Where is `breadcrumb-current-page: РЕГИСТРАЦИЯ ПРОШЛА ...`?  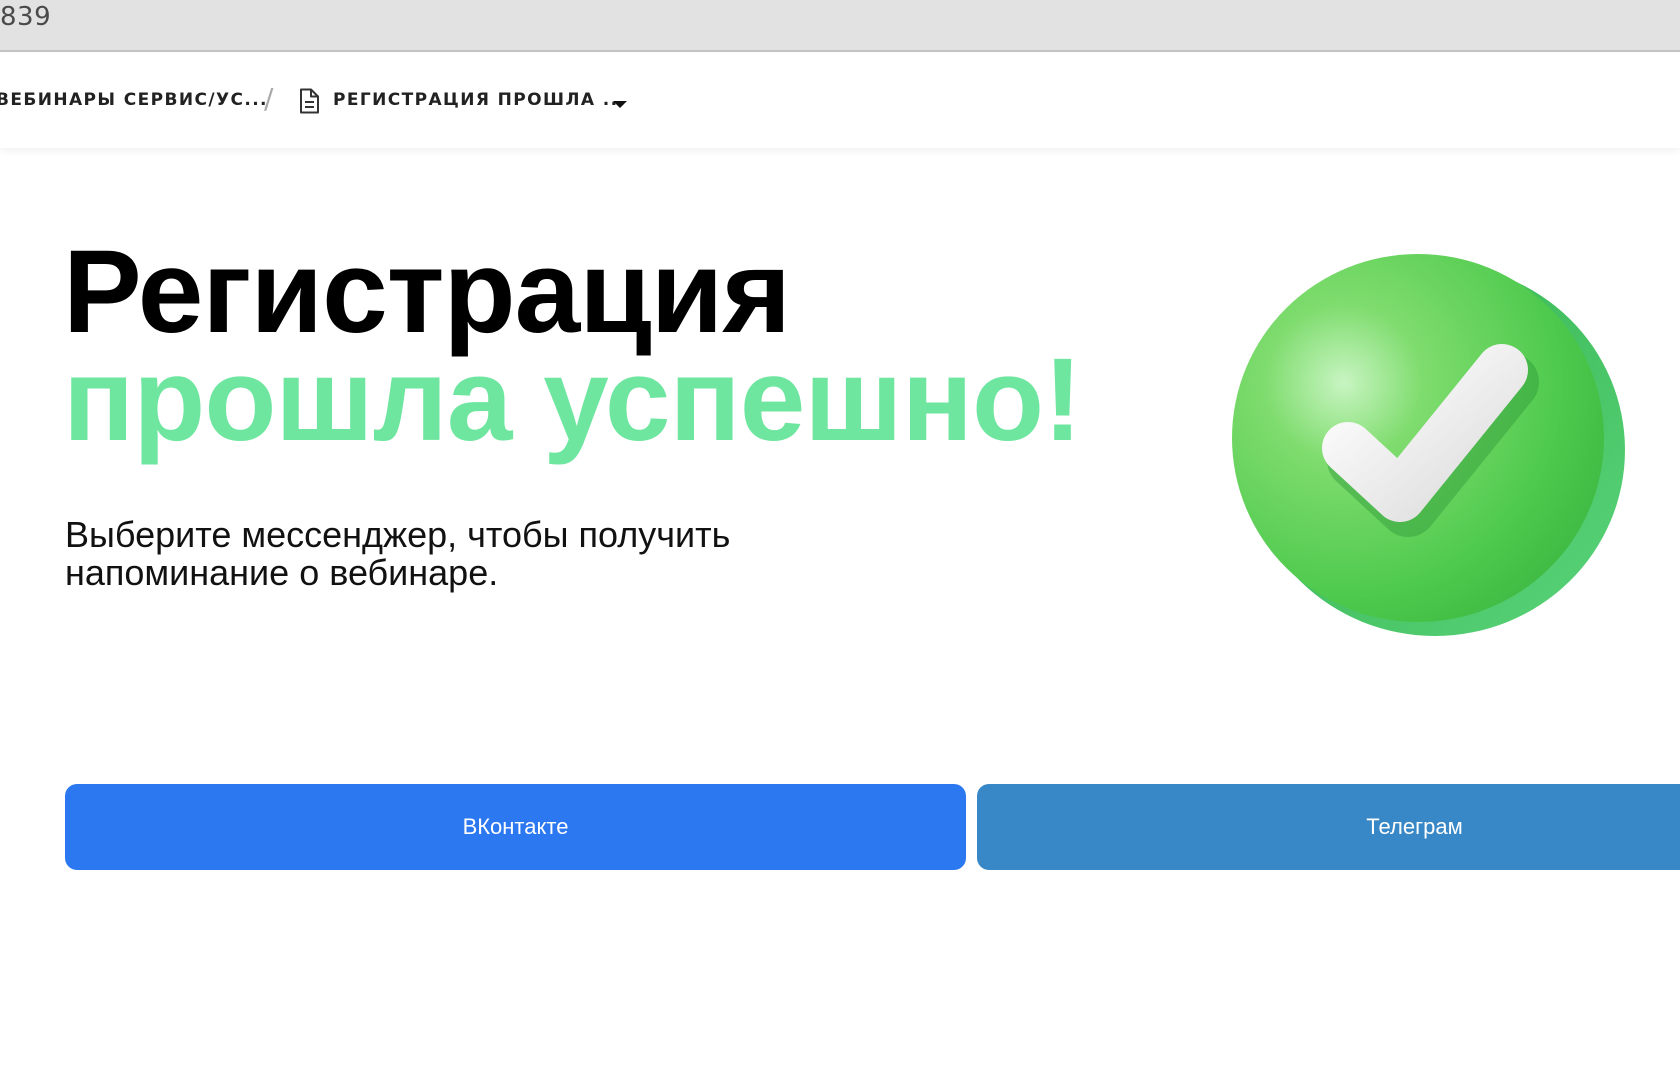 breadcrumb-current-page: РЕГИСТРАЦИЯ ПРОШЛА ... is located at coordinates (479, 100).